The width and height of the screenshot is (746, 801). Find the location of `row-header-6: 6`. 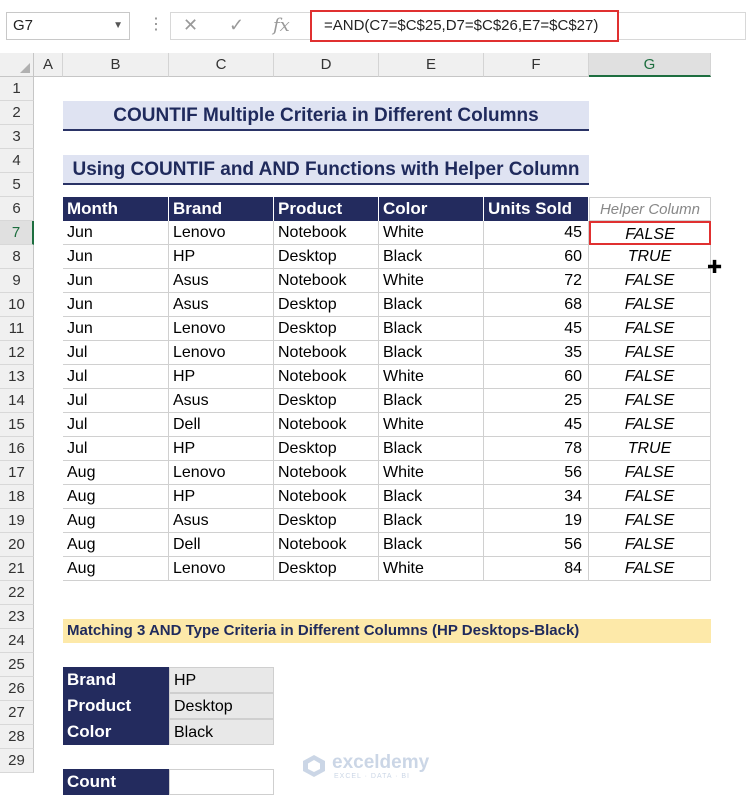

row-header-6: 6 is located at coordinates (17, 209).